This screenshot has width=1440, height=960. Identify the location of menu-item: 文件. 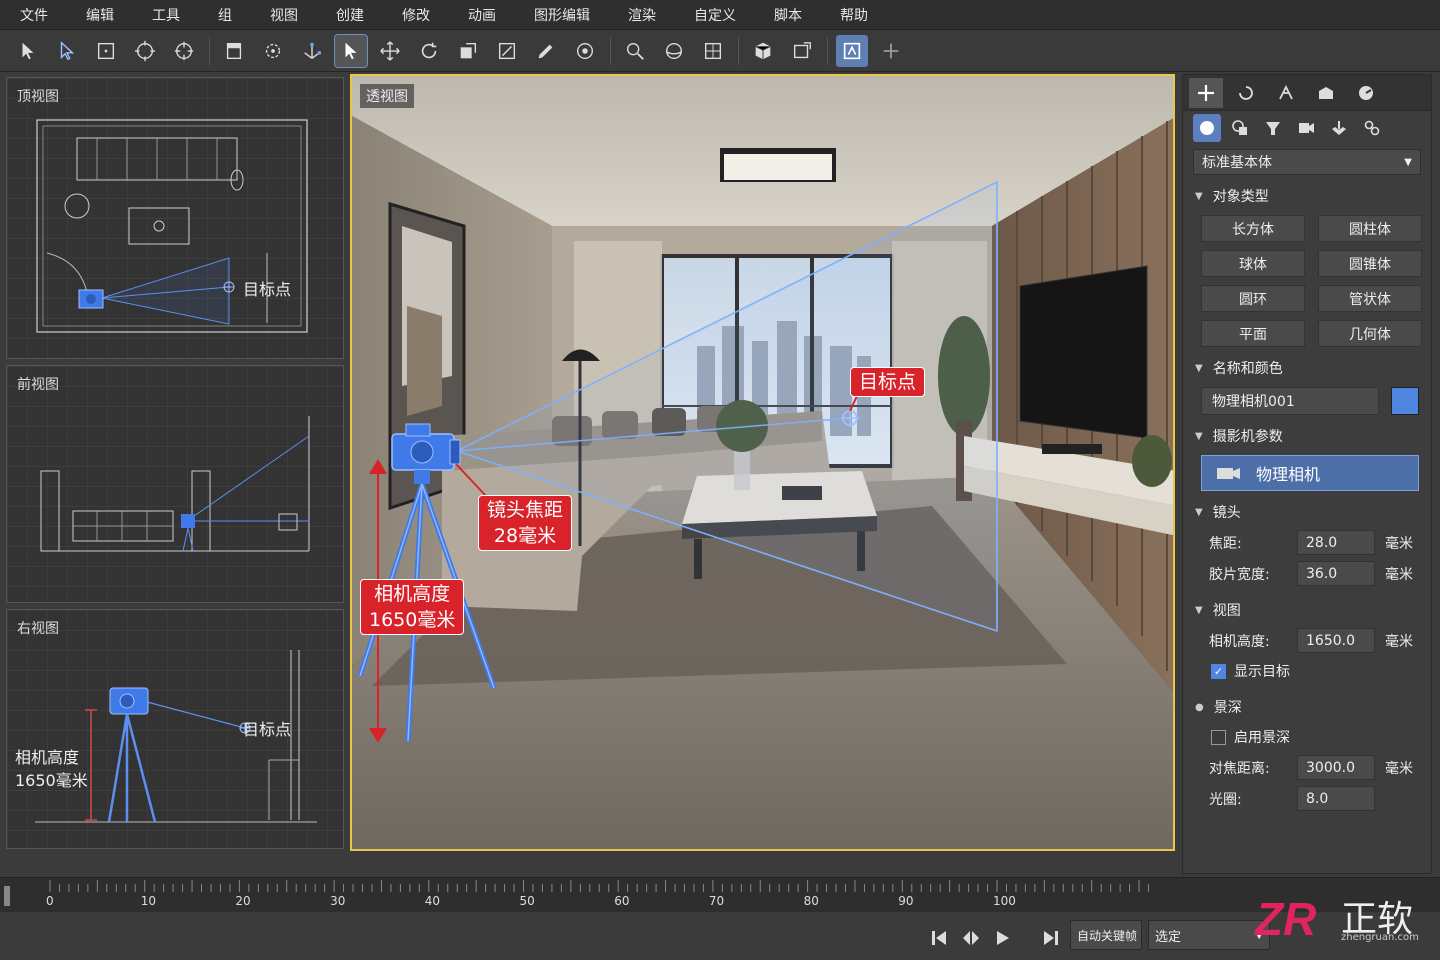
(34, 15).